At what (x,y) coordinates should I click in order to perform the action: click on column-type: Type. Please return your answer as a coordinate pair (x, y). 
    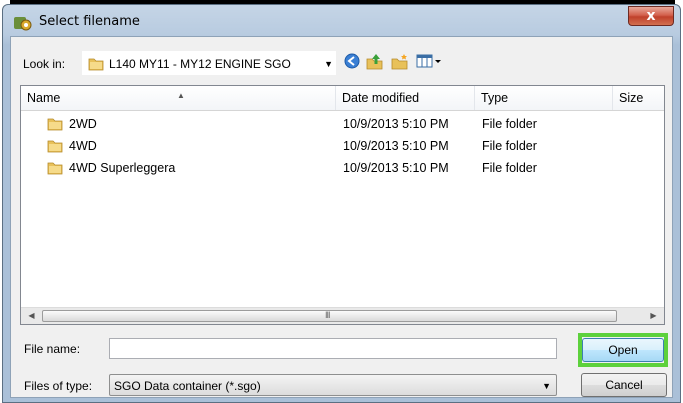
    Looking at the image, I should click on (544, 98).